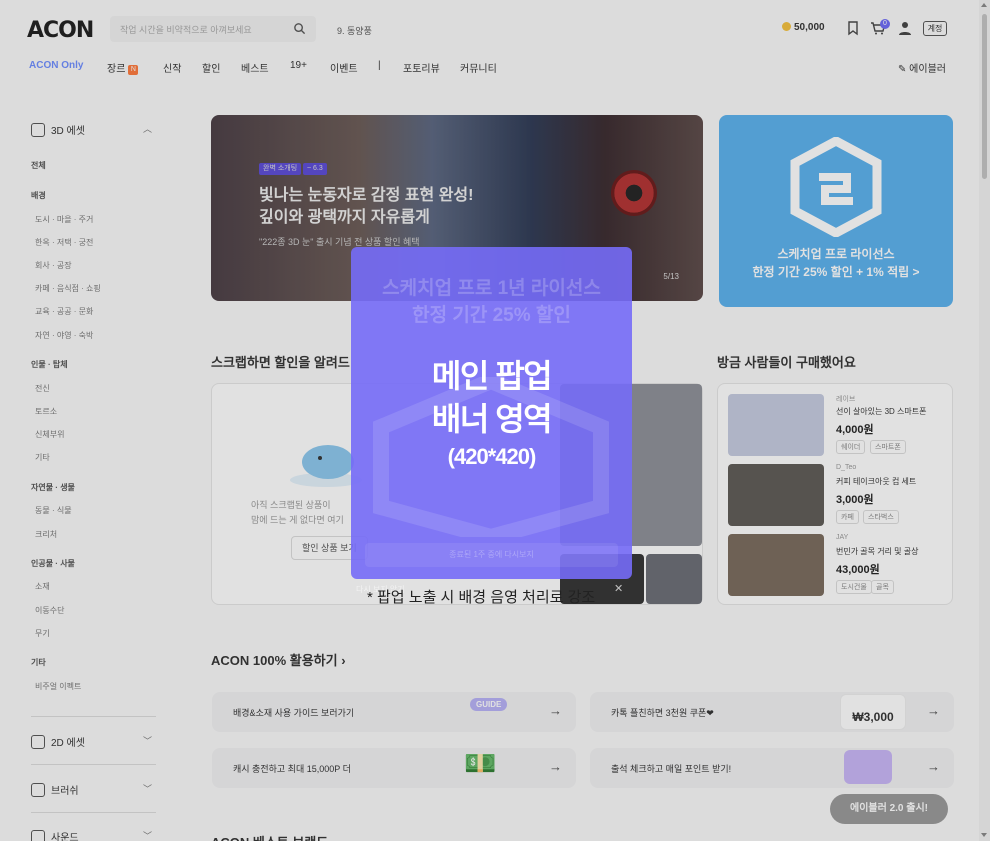 The height and width of the screenshot is (841, 990). I want to click on ghost-line: 한정 기간 25% 할인, so click(491, 315).